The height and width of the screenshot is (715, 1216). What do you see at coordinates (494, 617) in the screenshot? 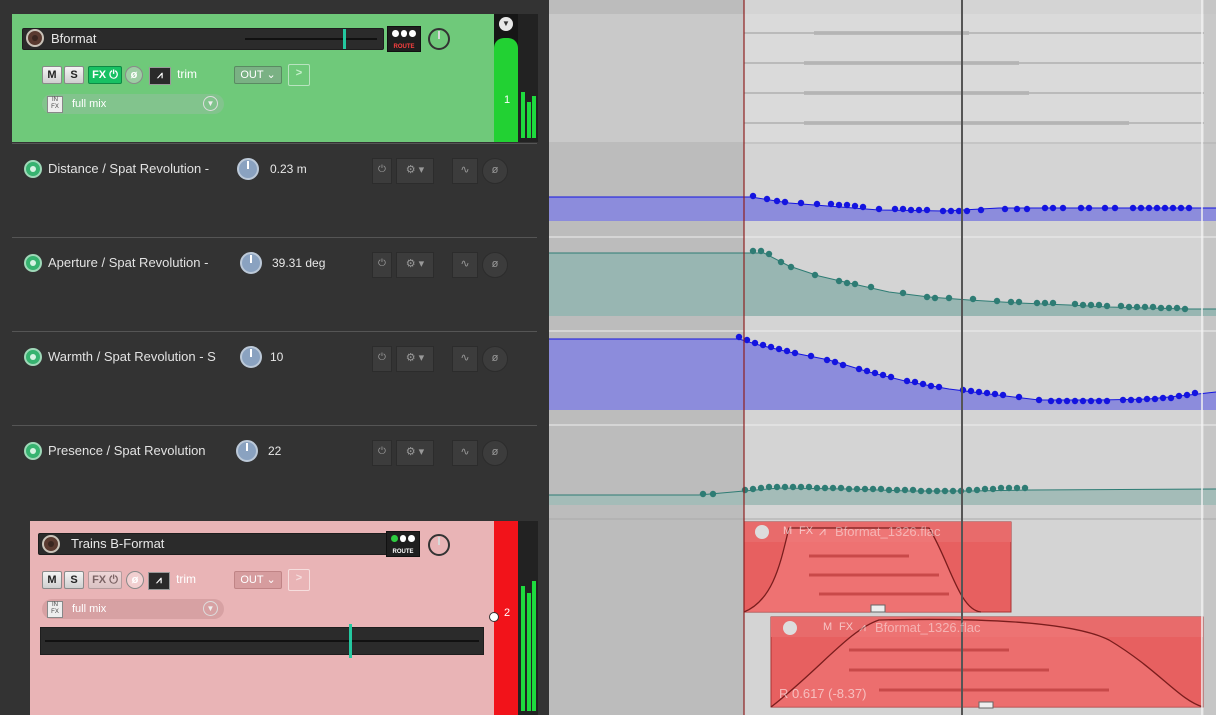
I see `track-resize-handle` at bounding box center [494, 617].